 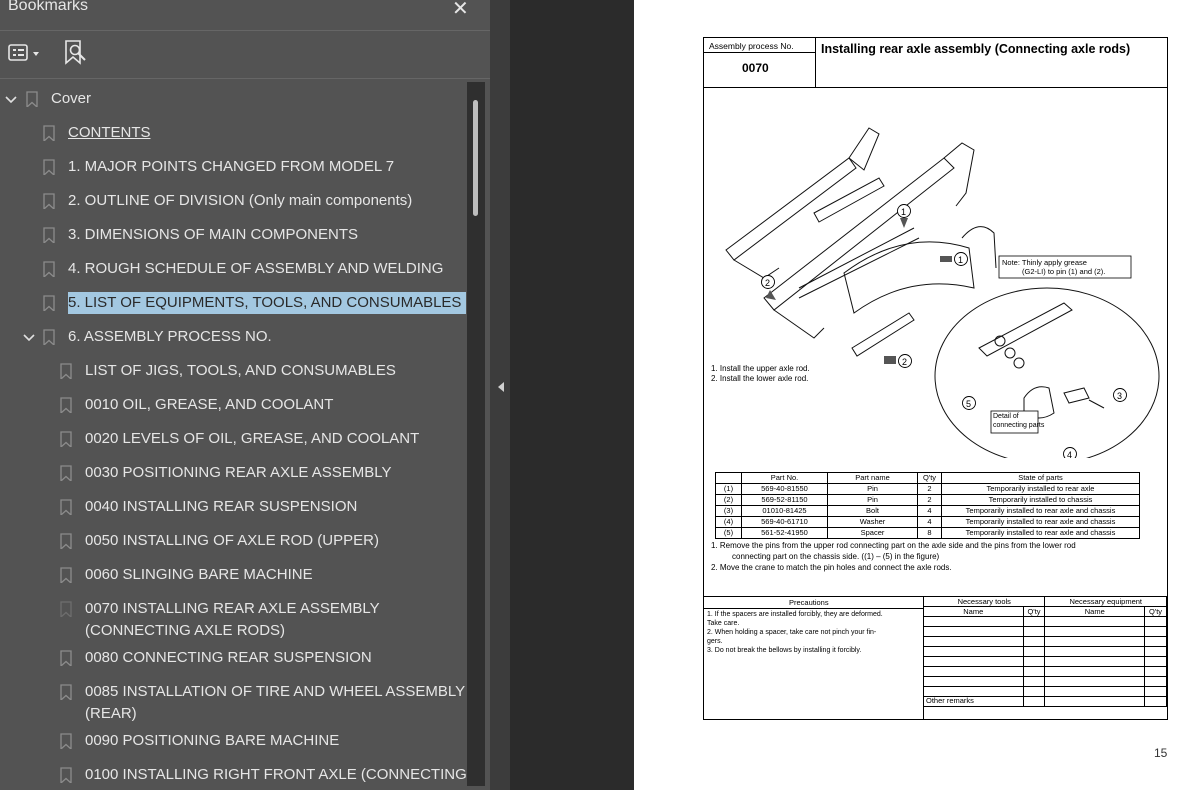 I want to click on find-current-bookmark-button, so click(x=76, y=53).